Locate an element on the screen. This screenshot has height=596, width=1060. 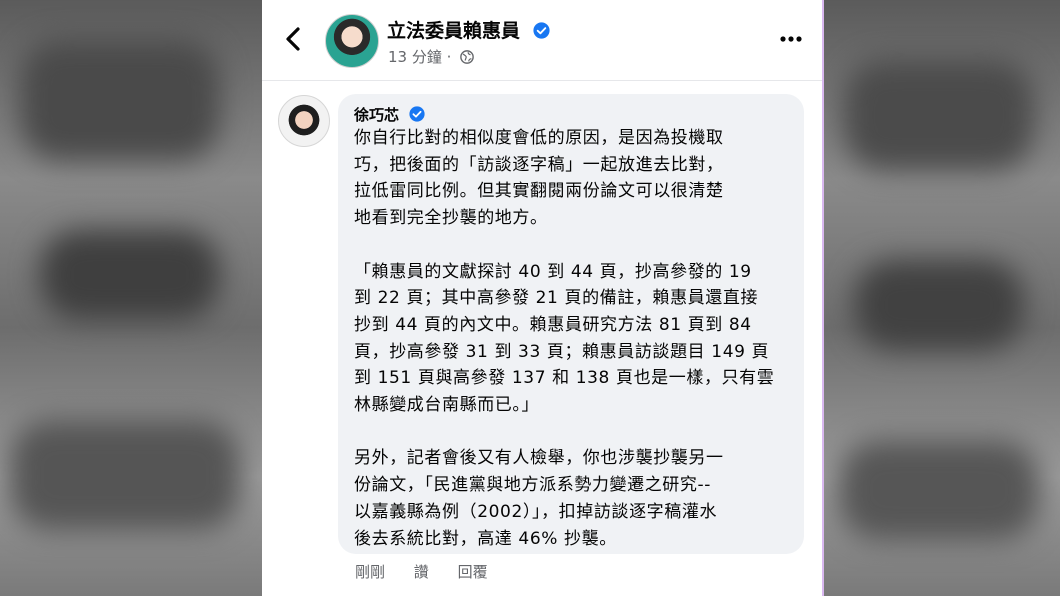
page-name: 立法委員賴惠員 is located at coordinates (468, 29).